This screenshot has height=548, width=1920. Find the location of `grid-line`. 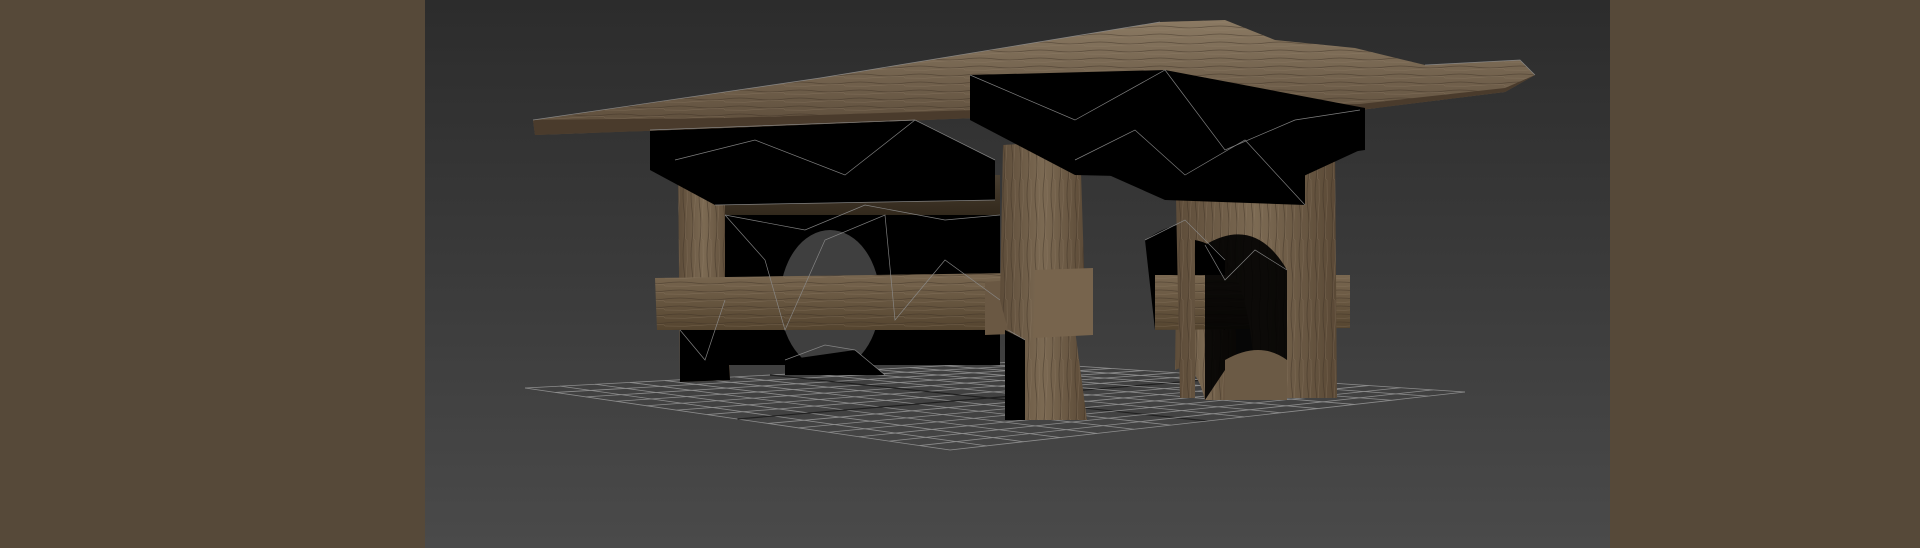

grid-line is located at coordinates (1176, 417).